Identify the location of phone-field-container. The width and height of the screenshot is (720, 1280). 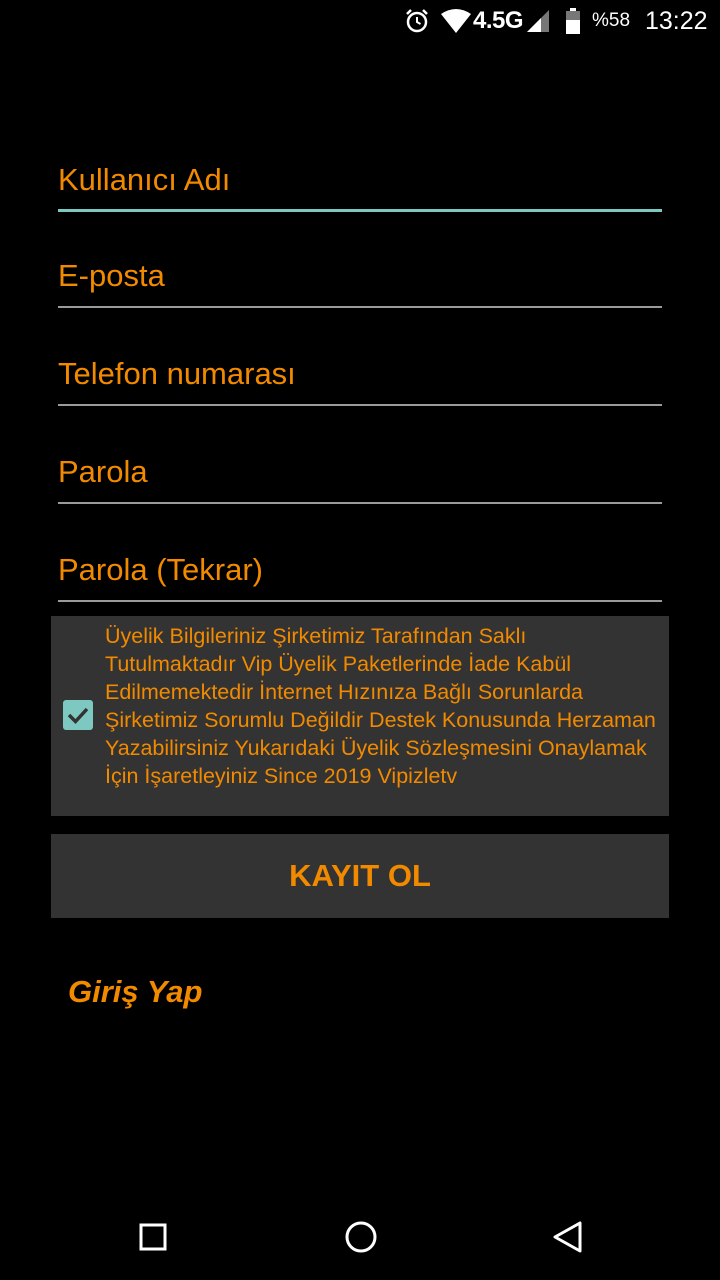
(360, 376).